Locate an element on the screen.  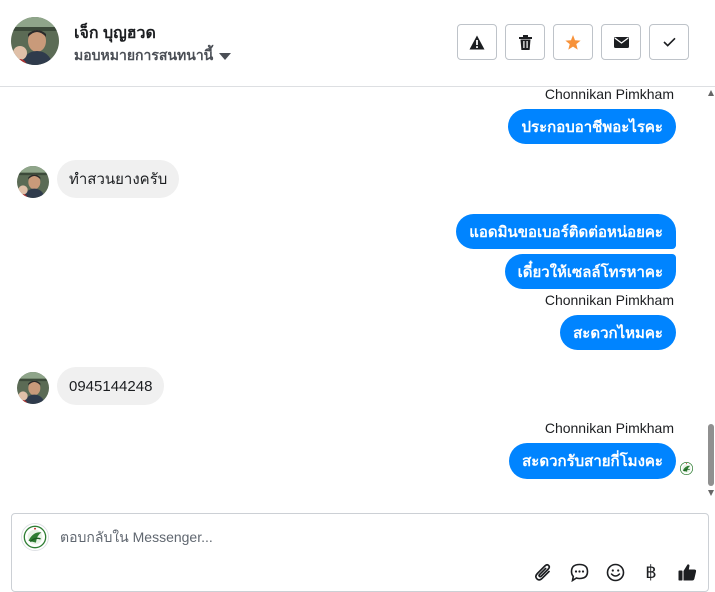
outgoing-message: แอดมินขอเบอร์ติดต่อหน่อยคะ is located at coordinates (566, 231).